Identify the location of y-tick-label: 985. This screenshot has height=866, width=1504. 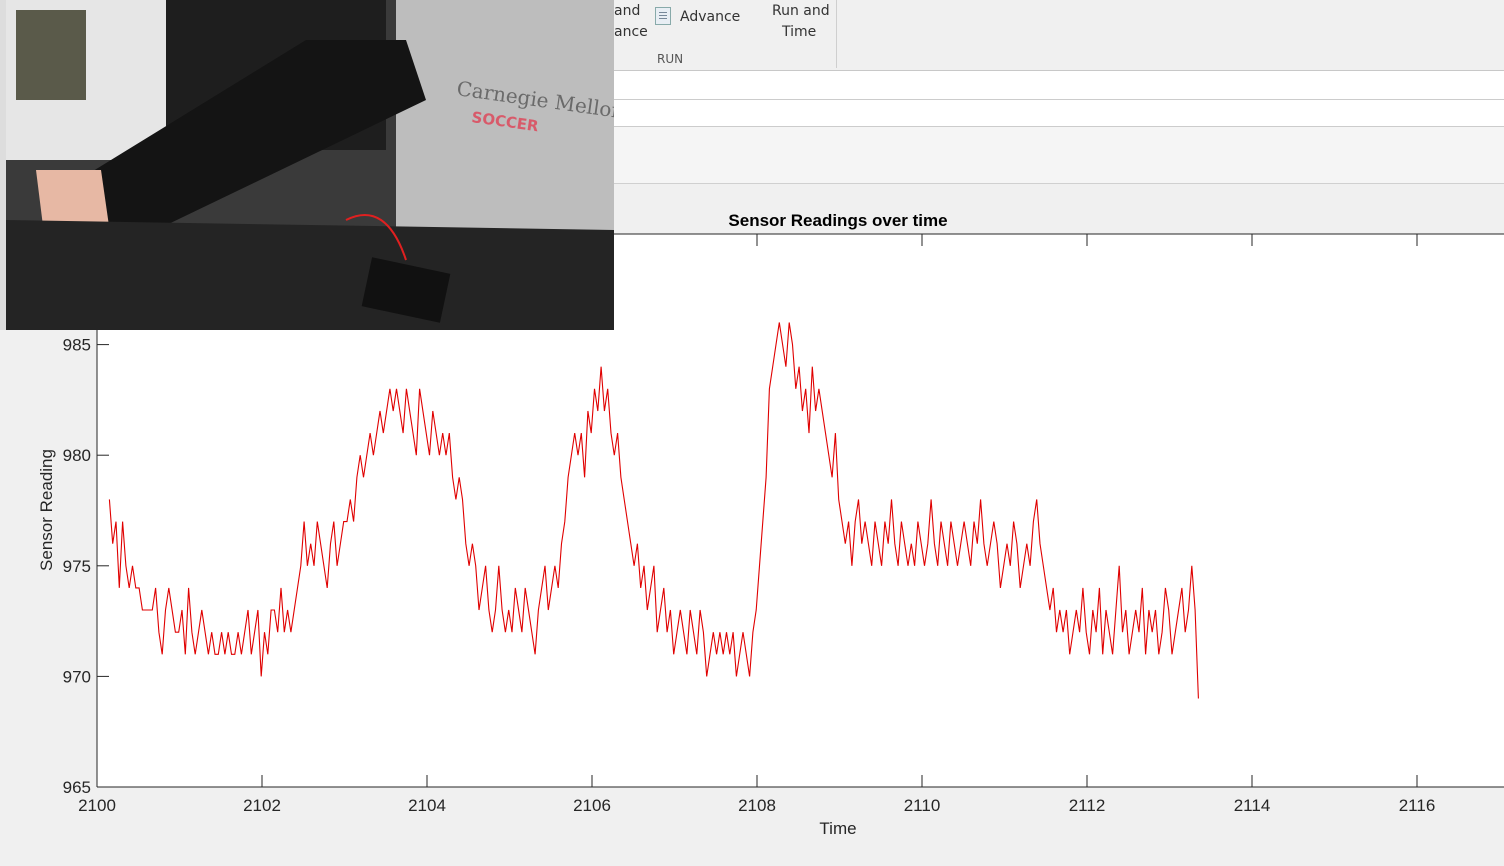
(77, 345).